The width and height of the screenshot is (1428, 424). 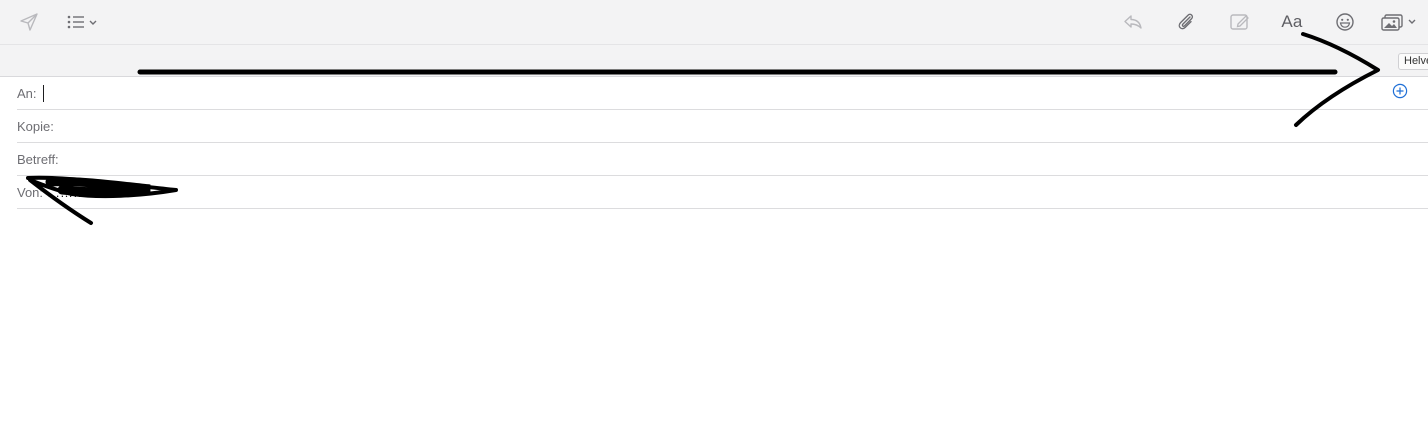 I want to click on send-button, so click(x=29, y=22).